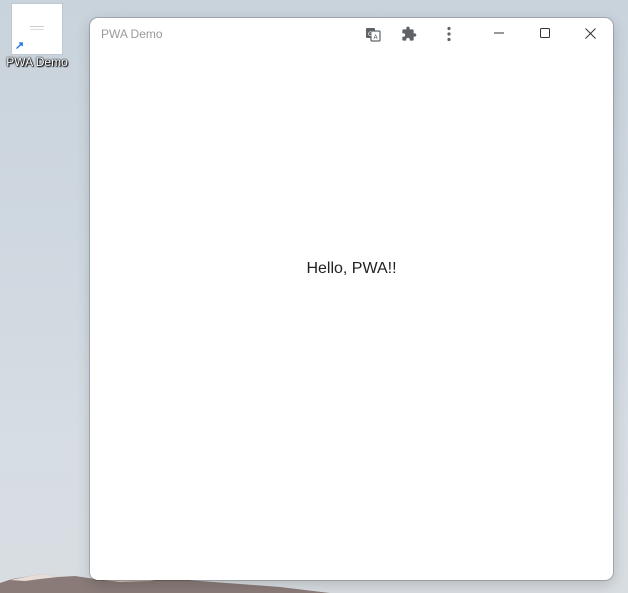 The height and width of the screenshot is (593, 628). What do you see at coordinates (37, 29) in the screenshot?
I see `app-shortcut-icon: ↗` at bounding box center [37, 29].